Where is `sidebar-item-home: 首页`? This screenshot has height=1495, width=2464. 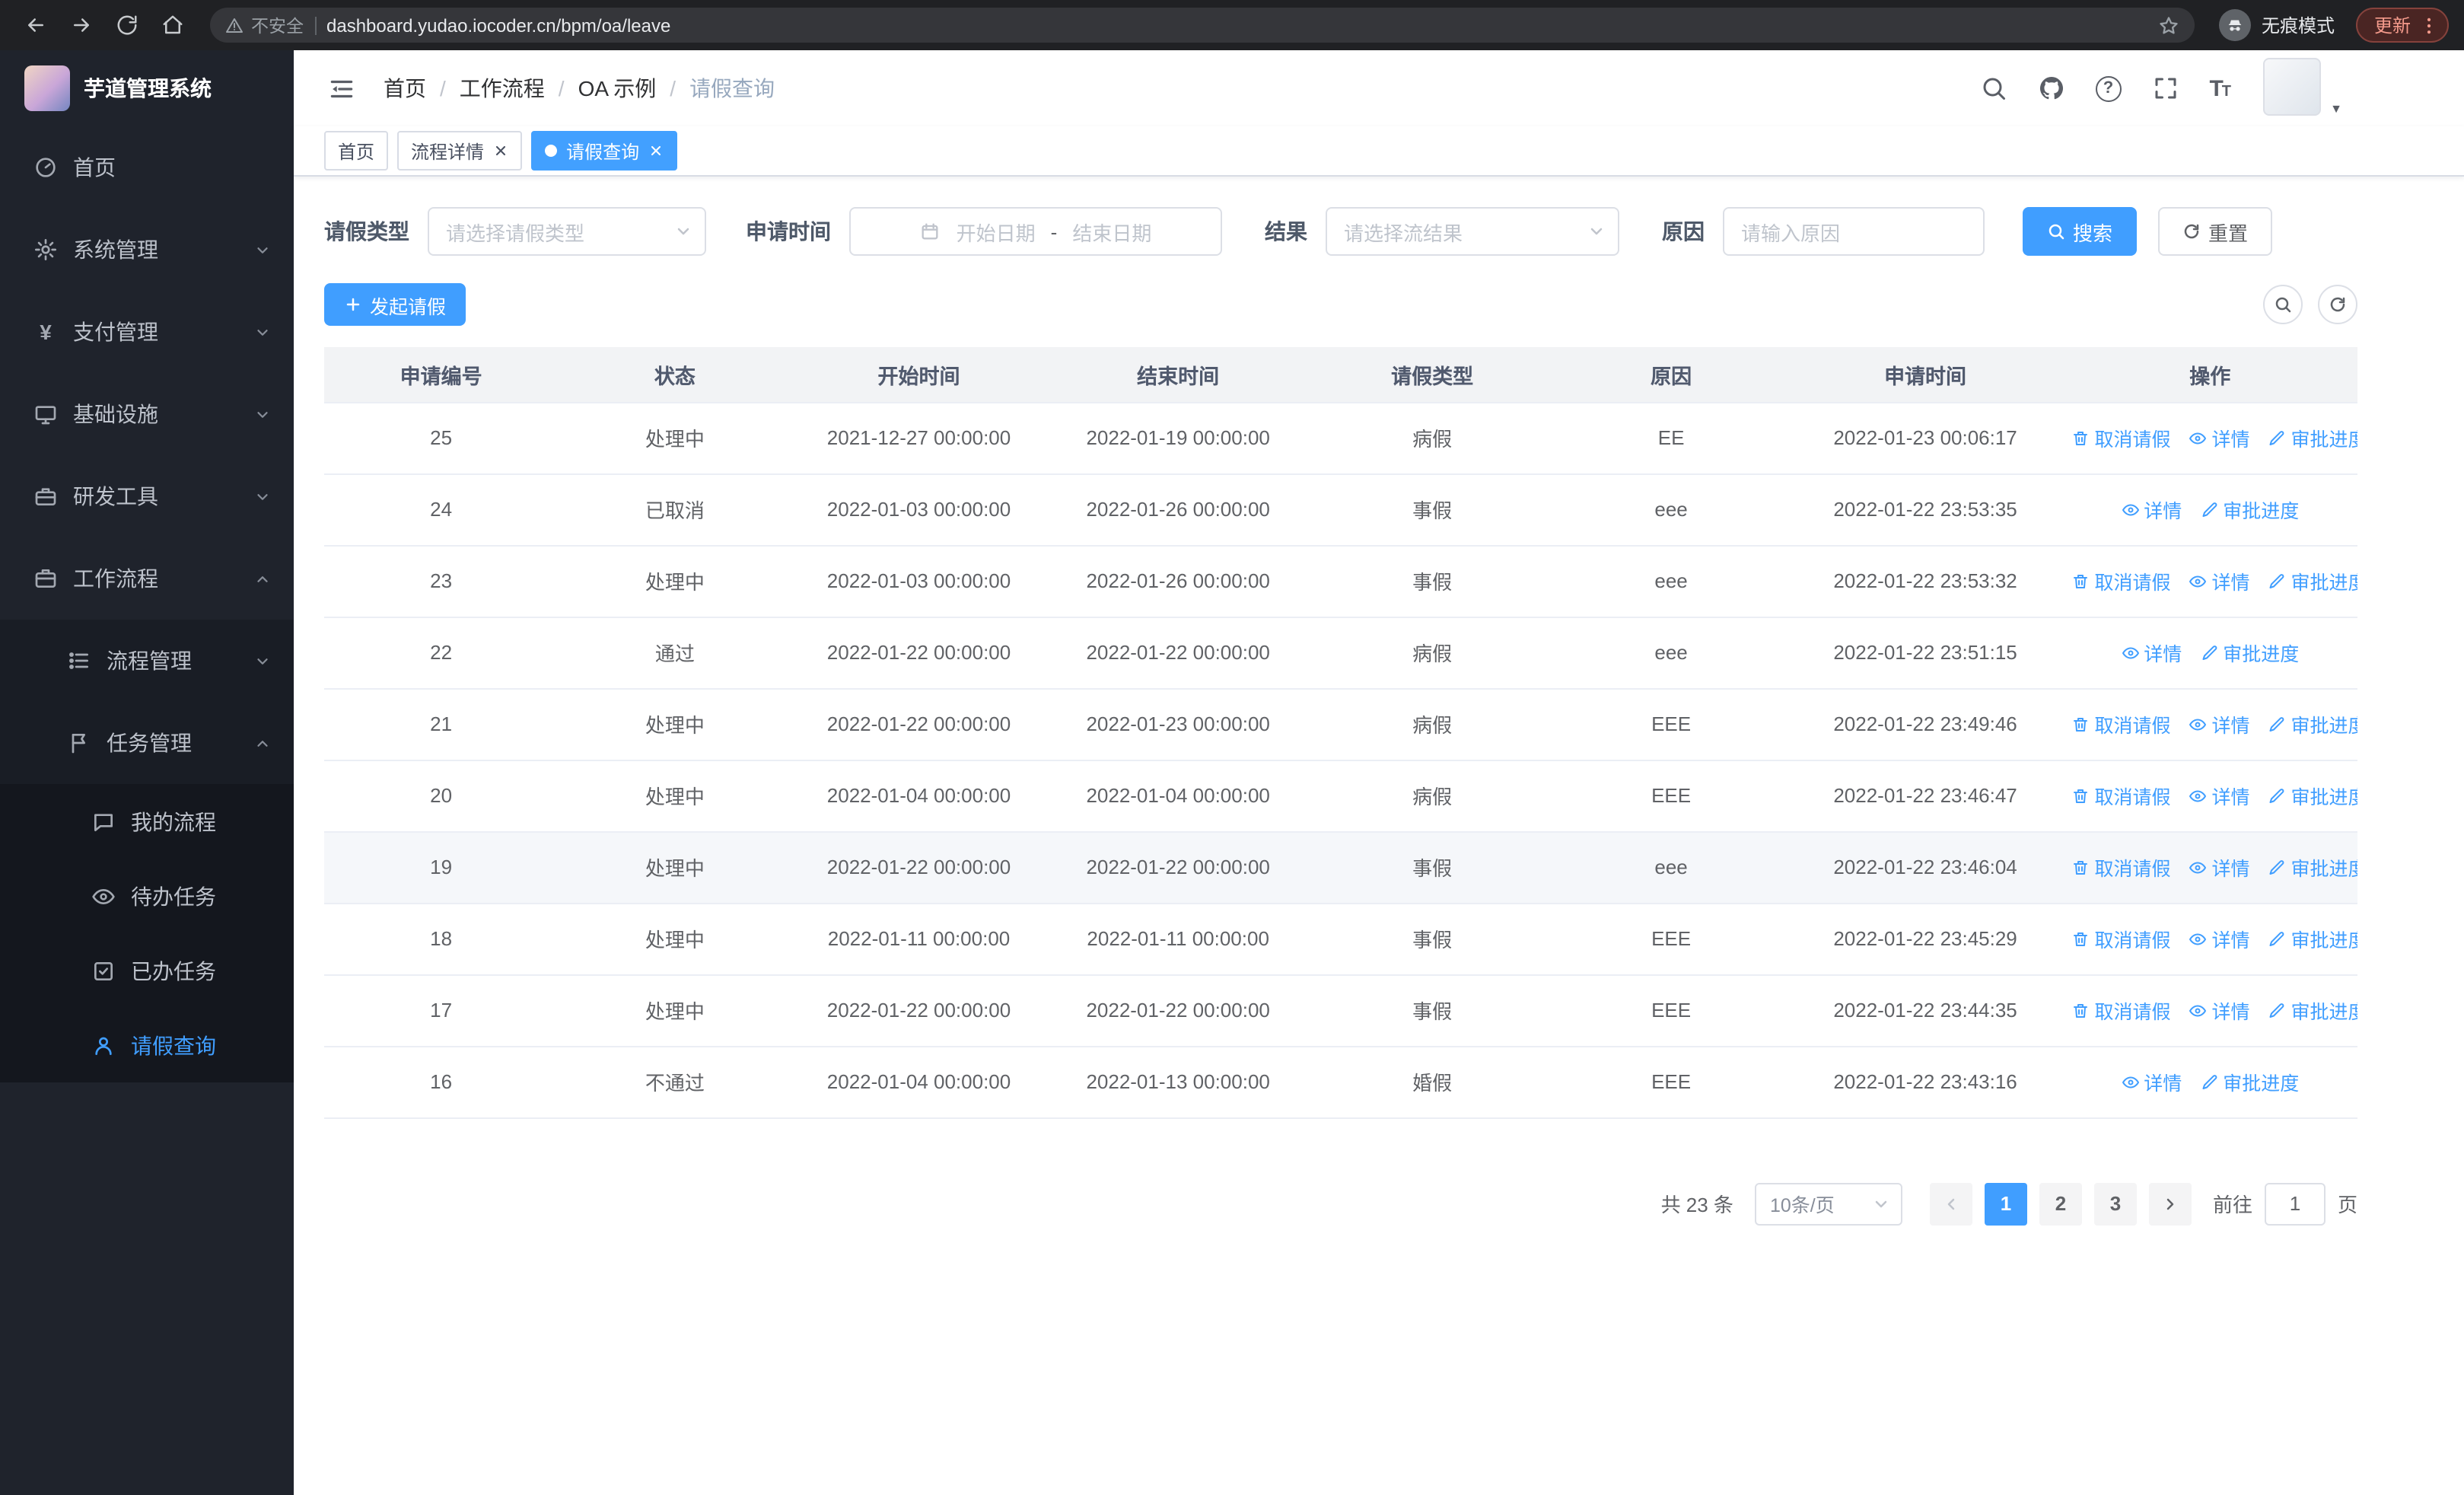 sidebar-item-home: 首页 is located at coordinates (147, 168).